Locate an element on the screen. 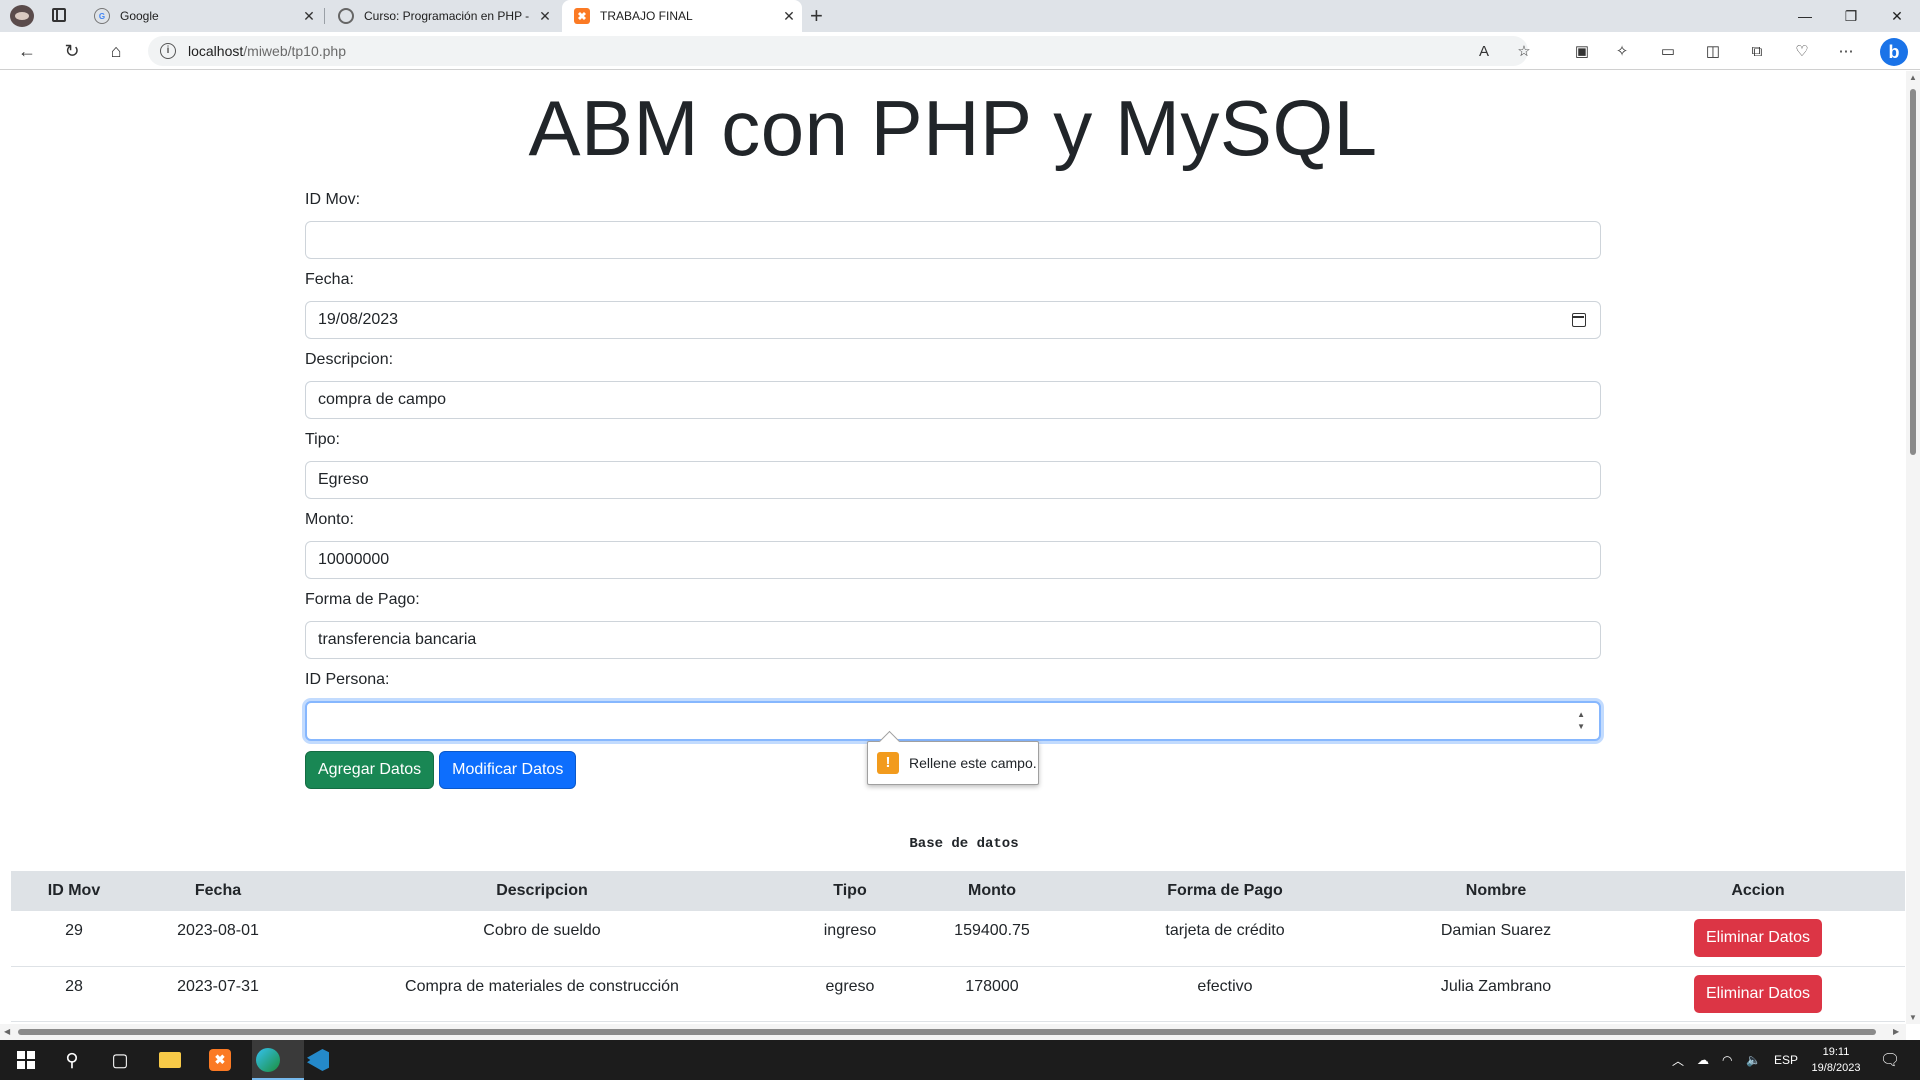 The height and width of the screenshot is (1080, 1920). restore-icon: ❐ is located at coordinates (1851, 16).